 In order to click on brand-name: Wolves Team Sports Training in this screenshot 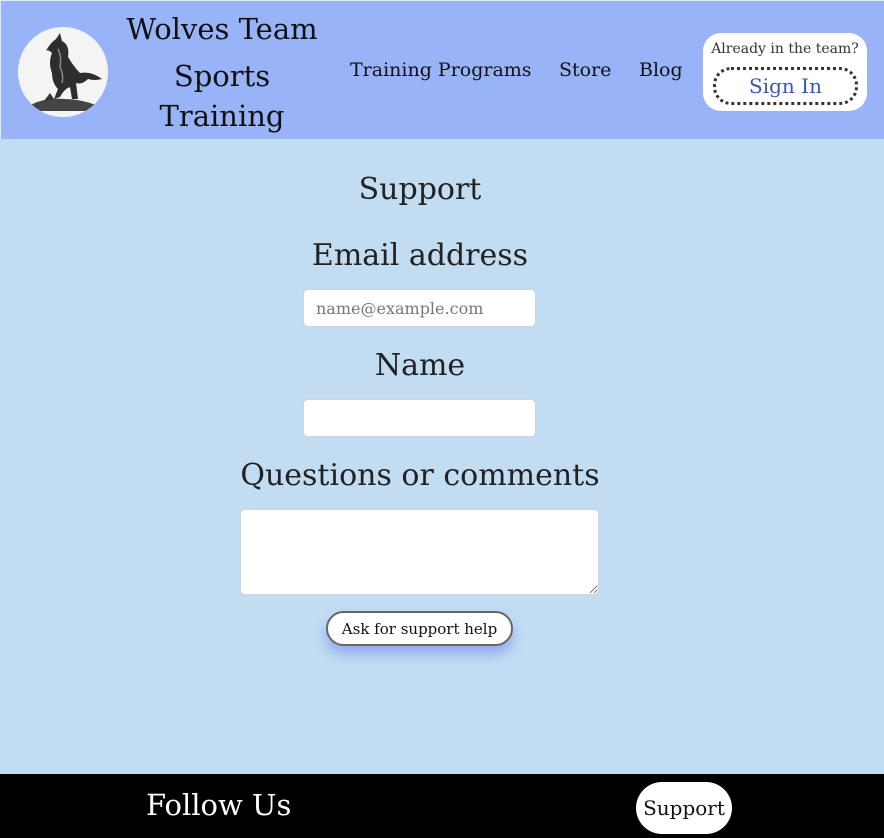, I will do `click(222, 72)`.